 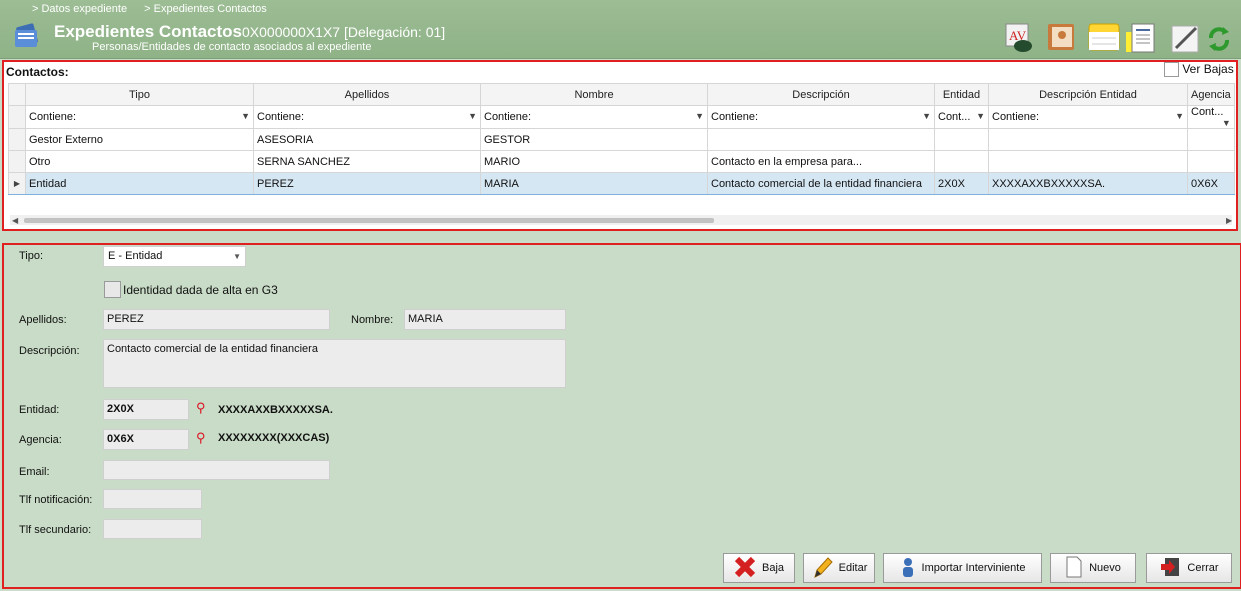 I want to click on refresh-icon, so click(x=1219, y=36).